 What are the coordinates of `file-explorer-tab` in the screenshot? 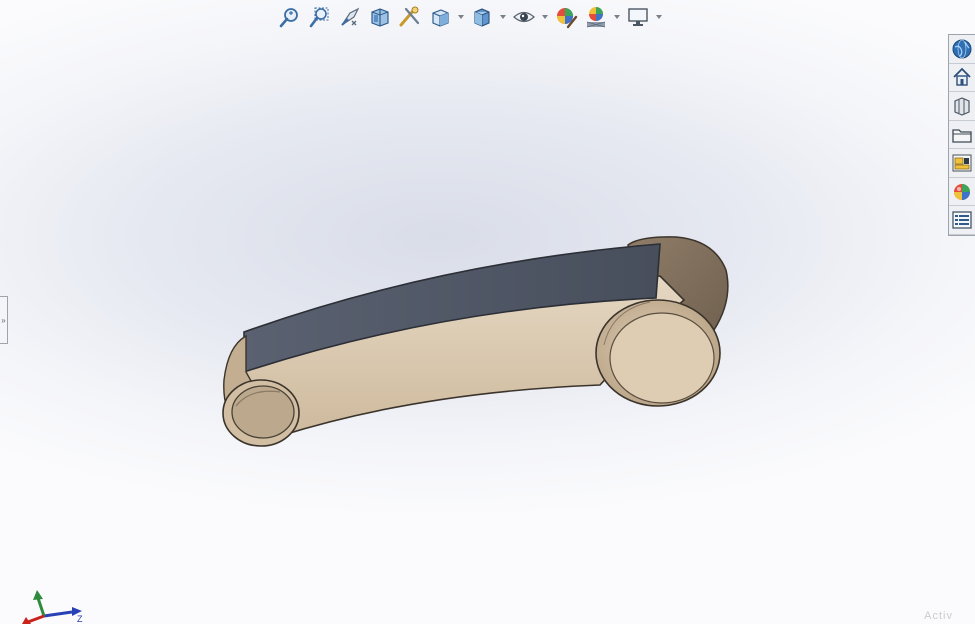 It's located at (962, 106).